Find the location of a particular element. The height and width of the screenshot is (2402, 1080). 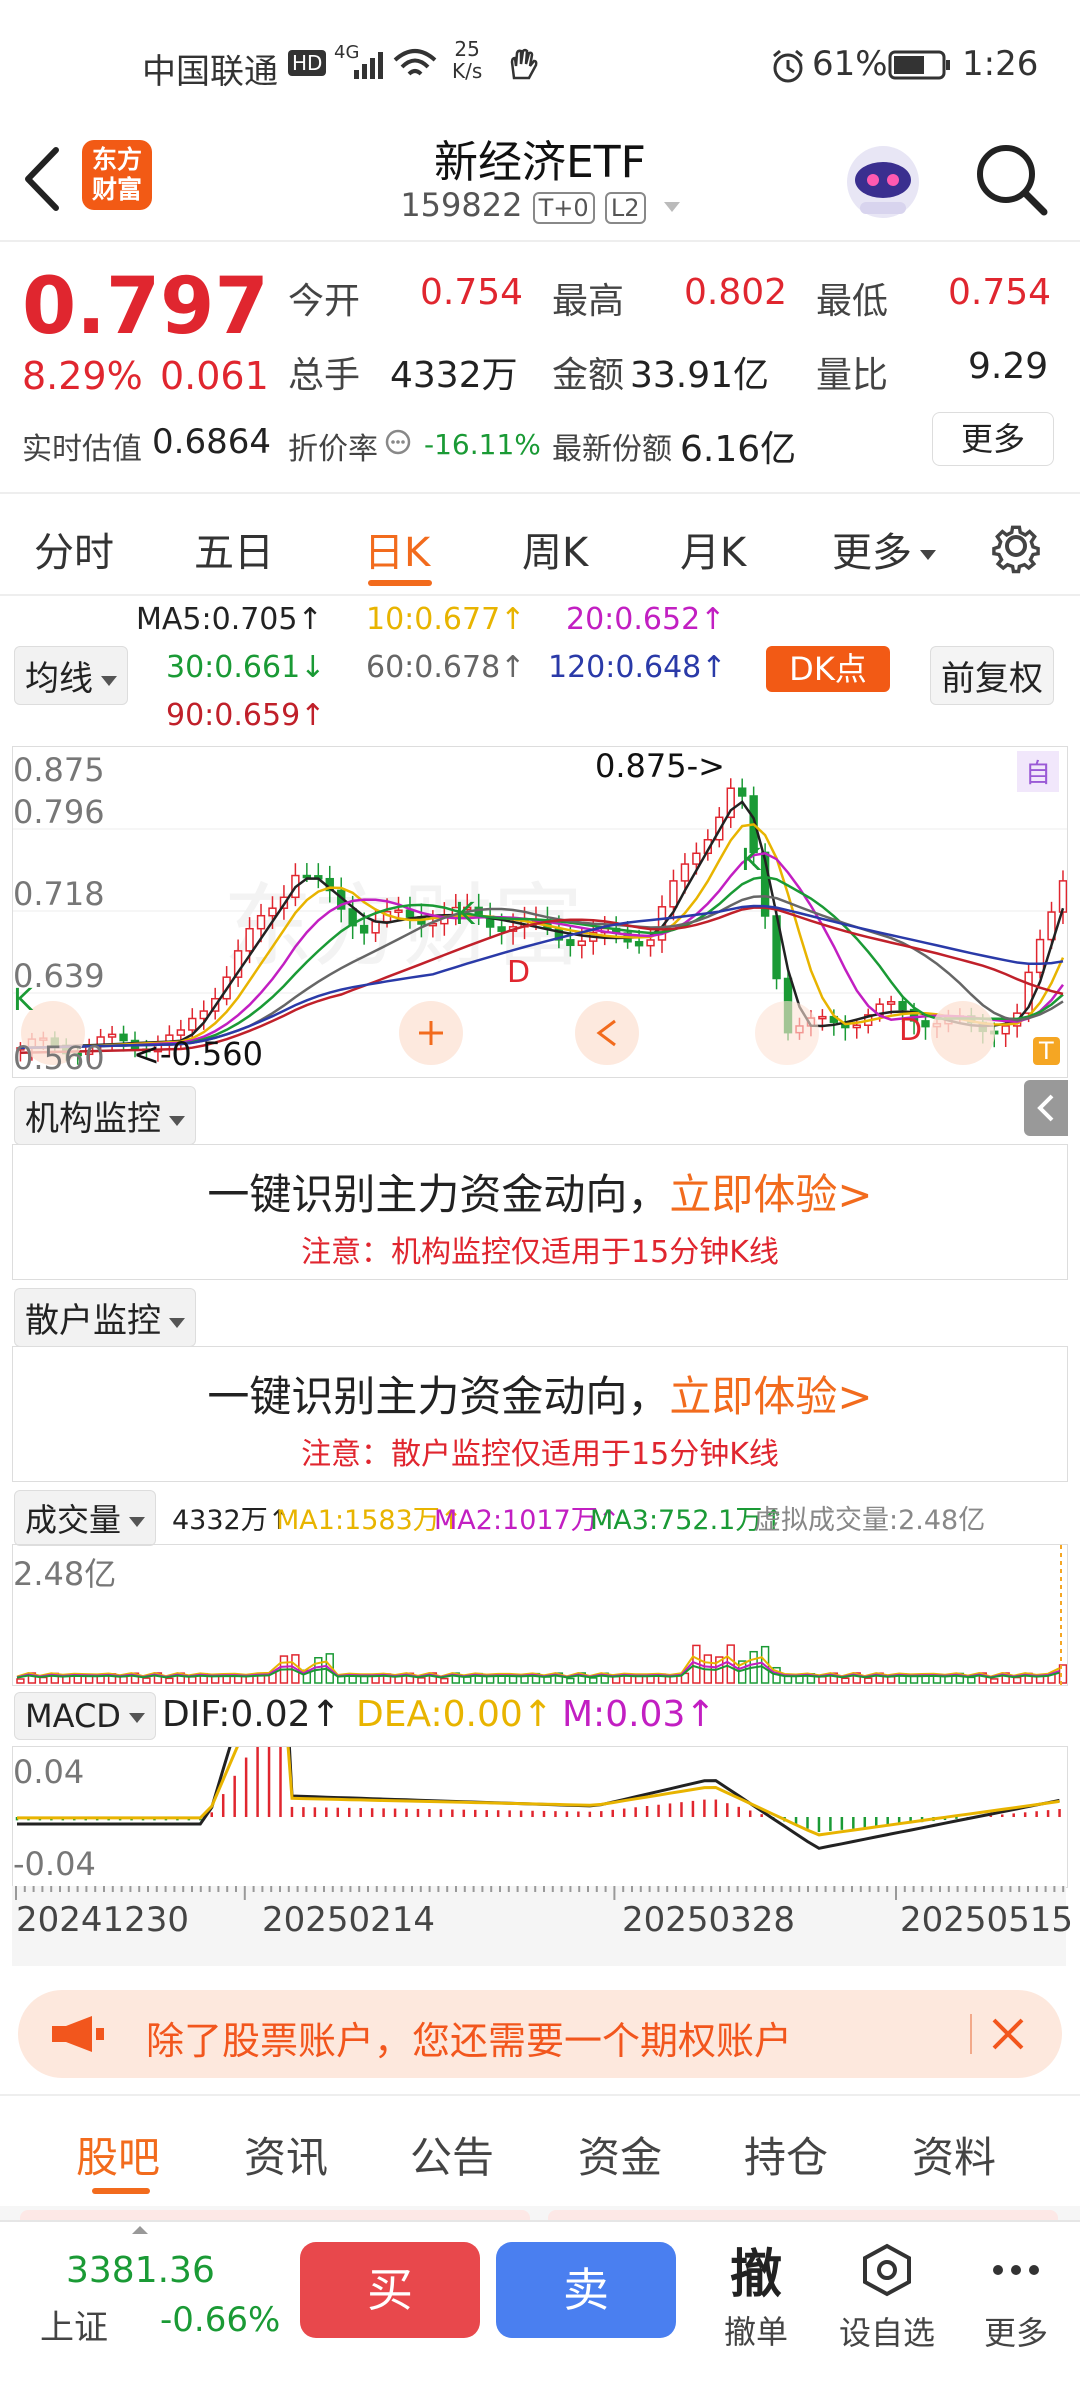

tab-weekly-k: 周K is located at coordinates (555, 549).